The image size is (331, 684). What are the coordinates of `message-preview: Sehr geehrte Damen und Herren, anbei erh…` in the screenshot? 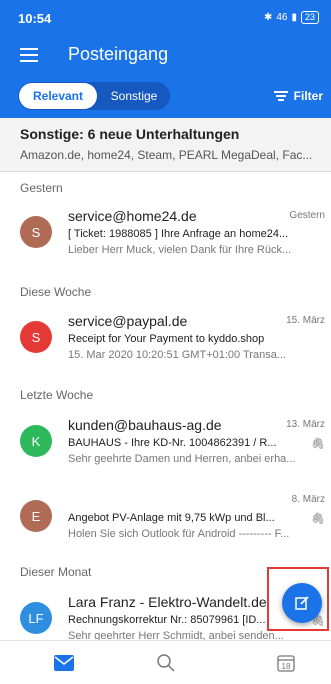 It's located at (182, 459).